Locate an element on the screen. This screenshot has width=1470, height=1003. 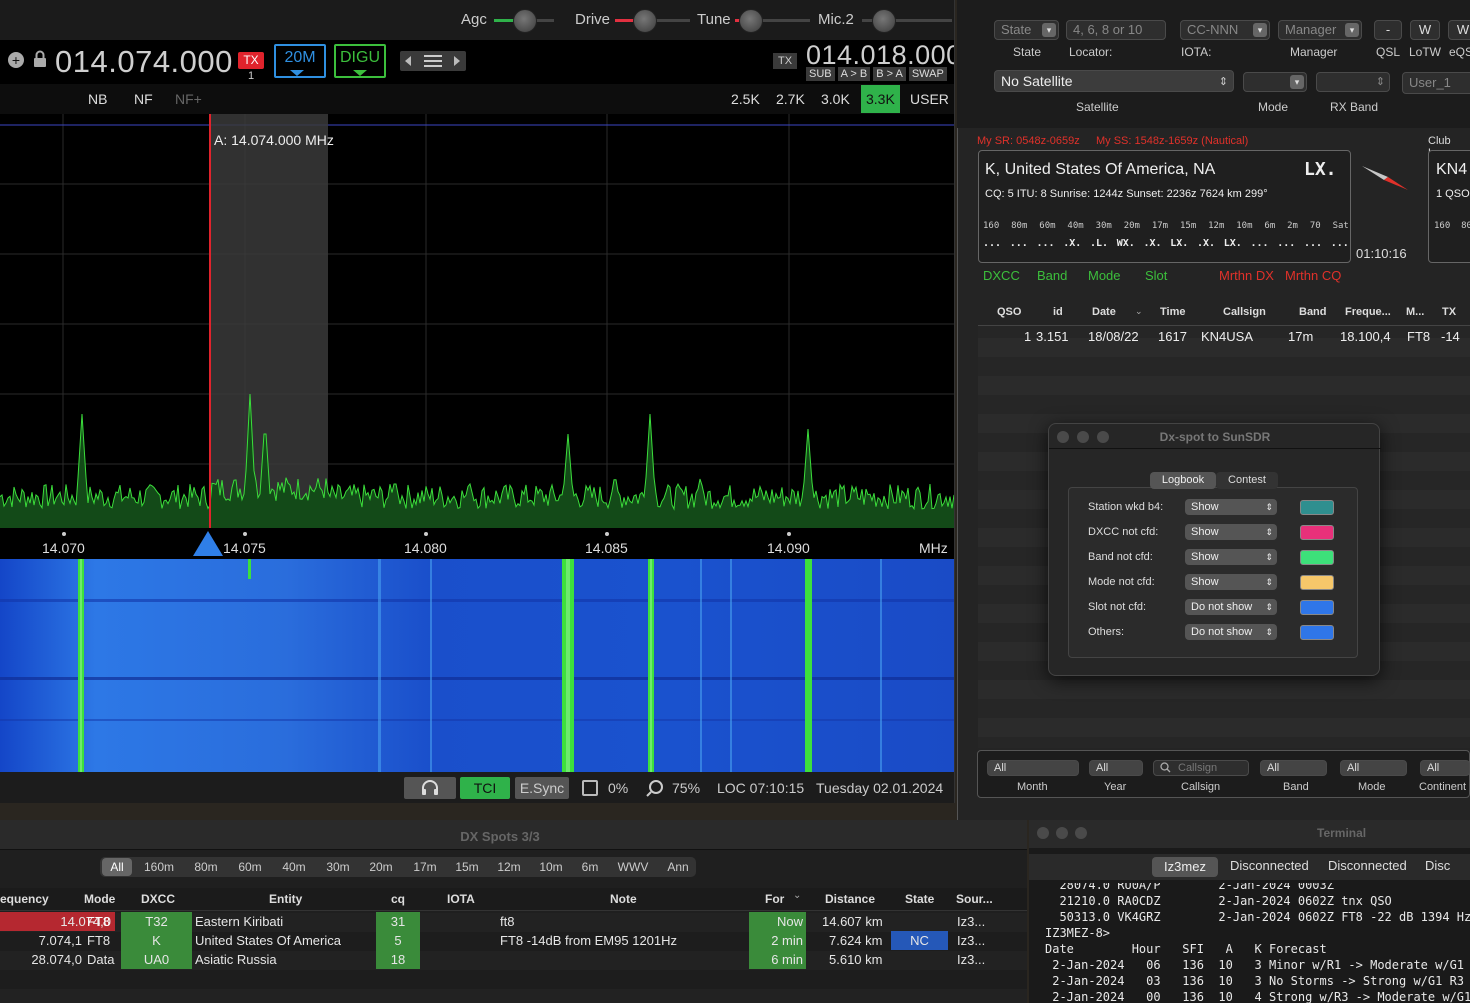
user-field: User_1 is located at coordinates (1436, 83).